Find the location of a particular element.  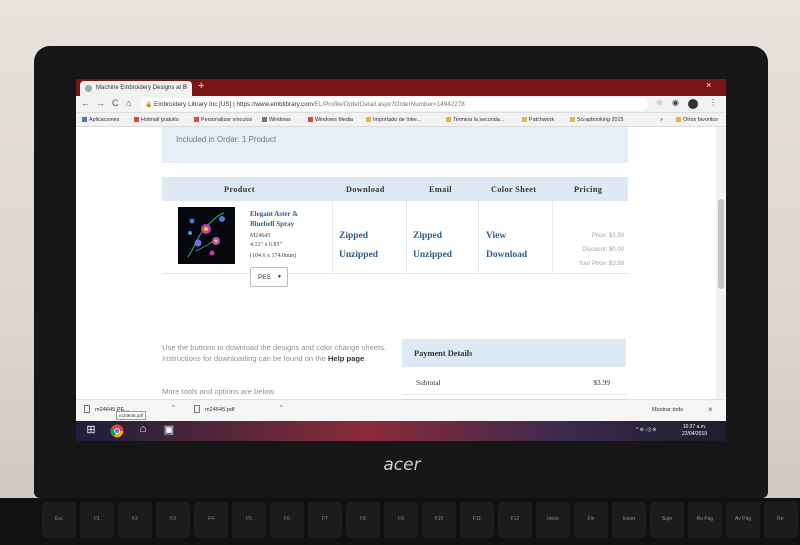

format-selected-value: PES is located at coordinates (264, 277).